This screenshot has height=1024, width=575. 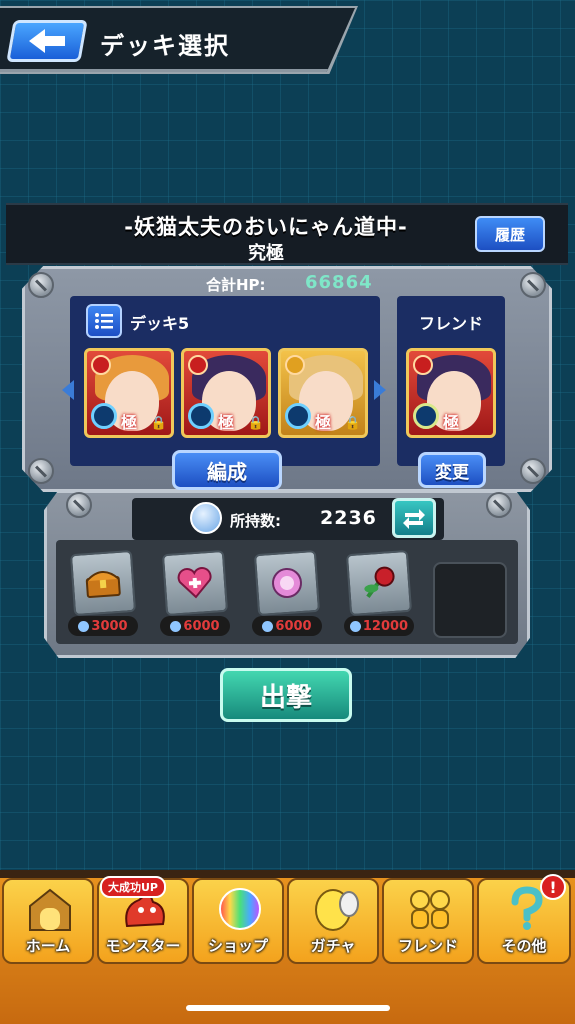 What do you see at coordinates (452, 470) in the screenshot?
I see `change-friend-button: 変更` at bounding box center [452, 470].